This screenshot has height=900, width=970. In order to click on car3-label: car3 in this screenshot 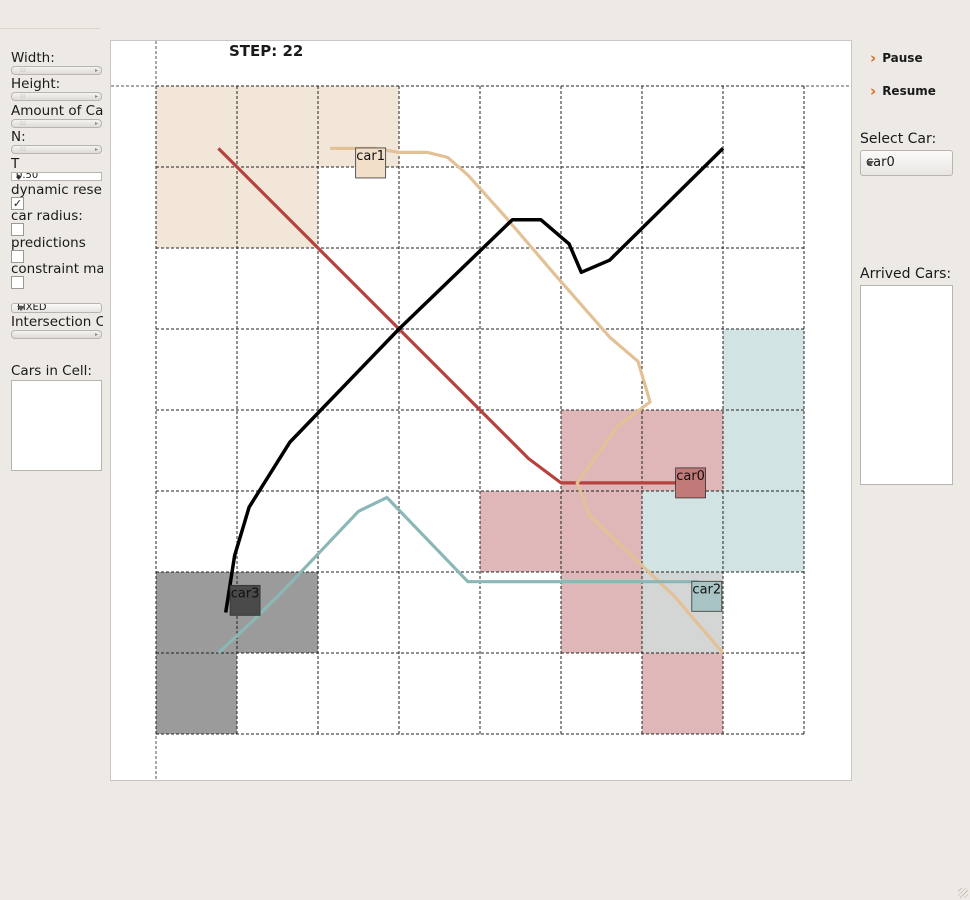, I will do `click(245, 593)`.